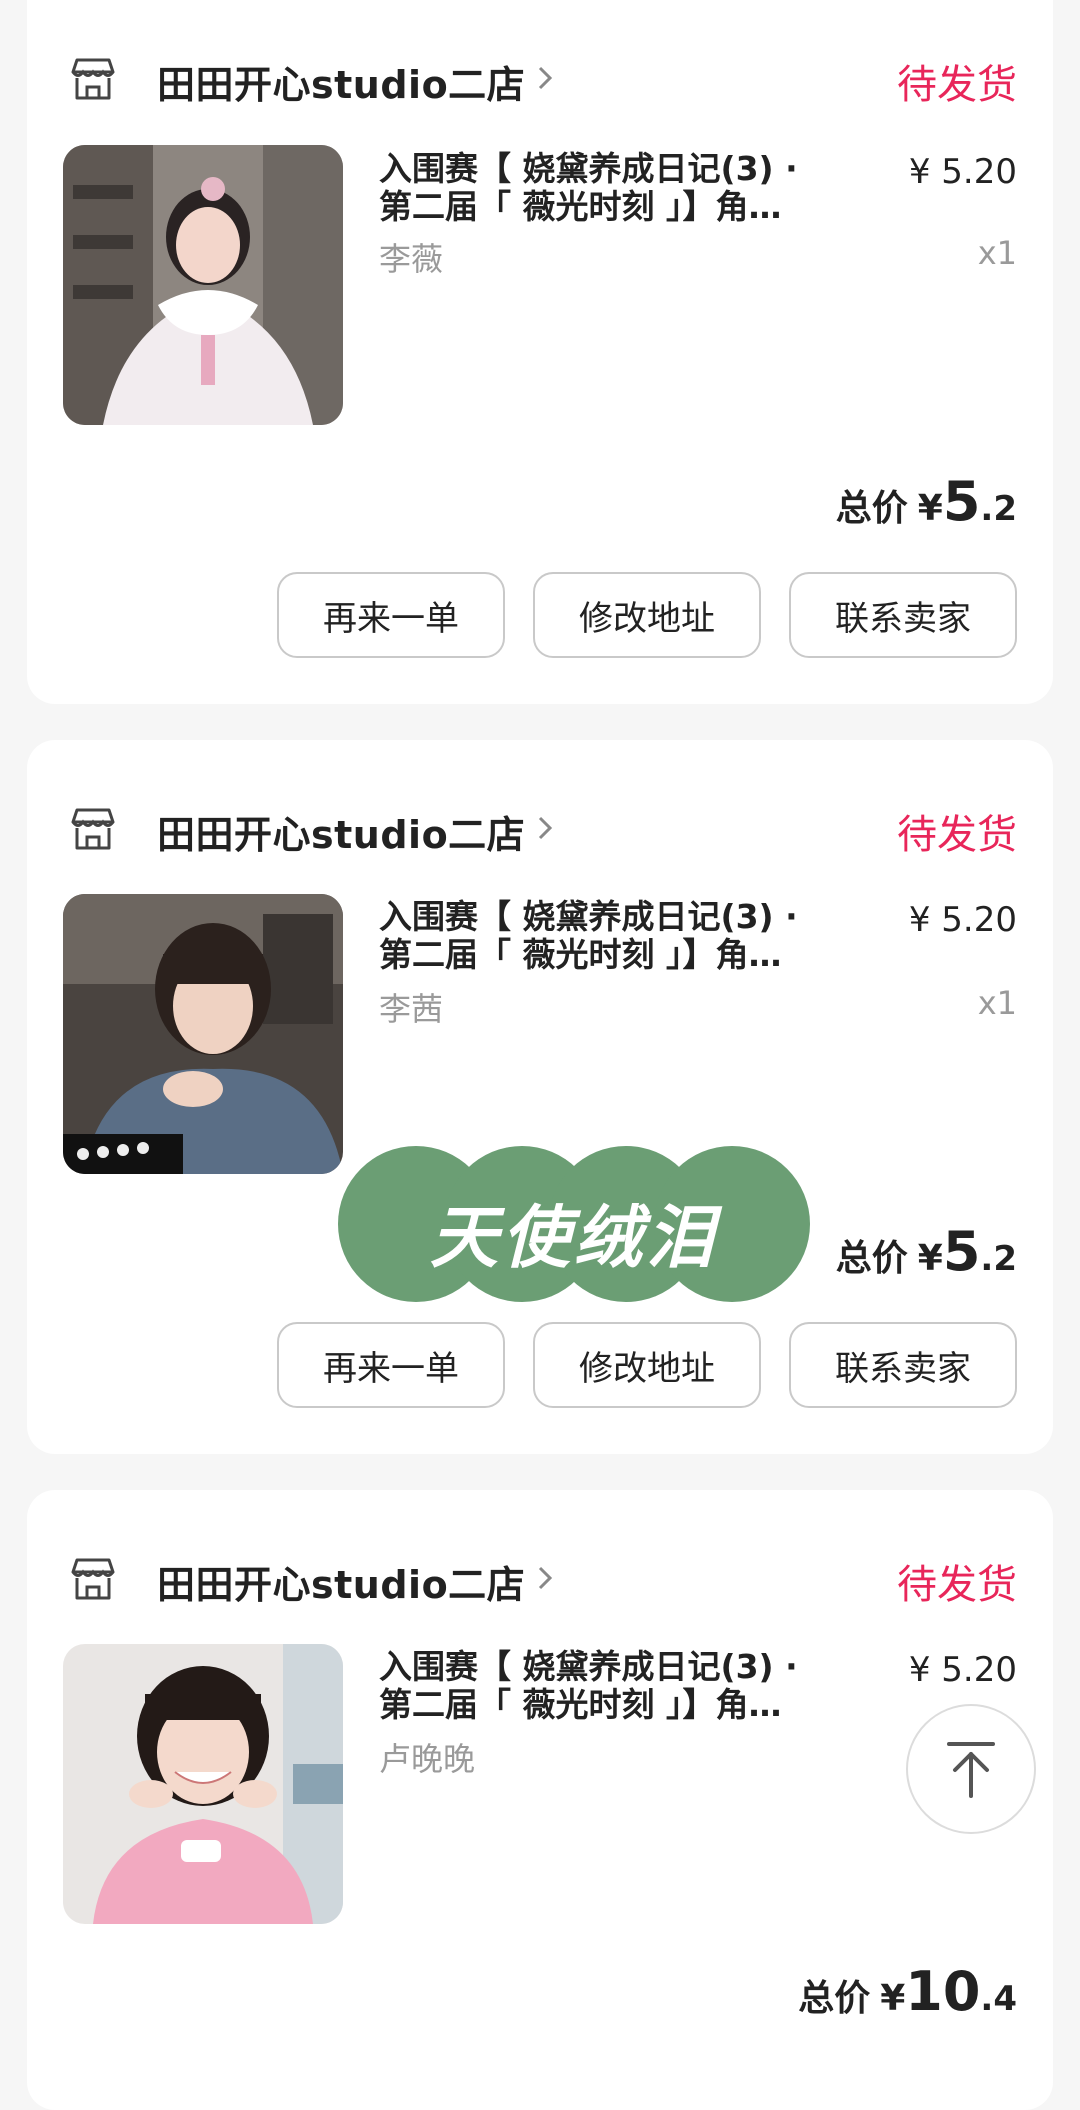  Describe the element at coordinates (943, 1991) in the screenshot. I see `total-integer: 10` at that location.